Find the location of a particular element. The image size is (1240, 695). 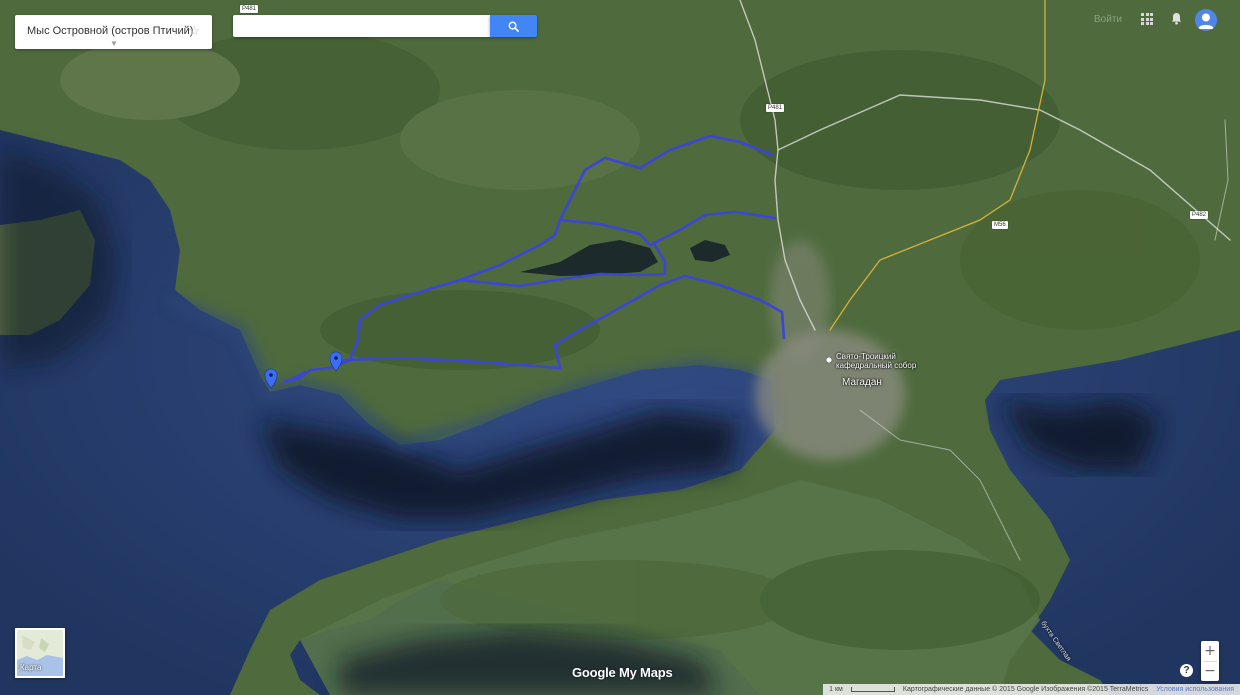

scale-bar is located at coordinates (872, 689).